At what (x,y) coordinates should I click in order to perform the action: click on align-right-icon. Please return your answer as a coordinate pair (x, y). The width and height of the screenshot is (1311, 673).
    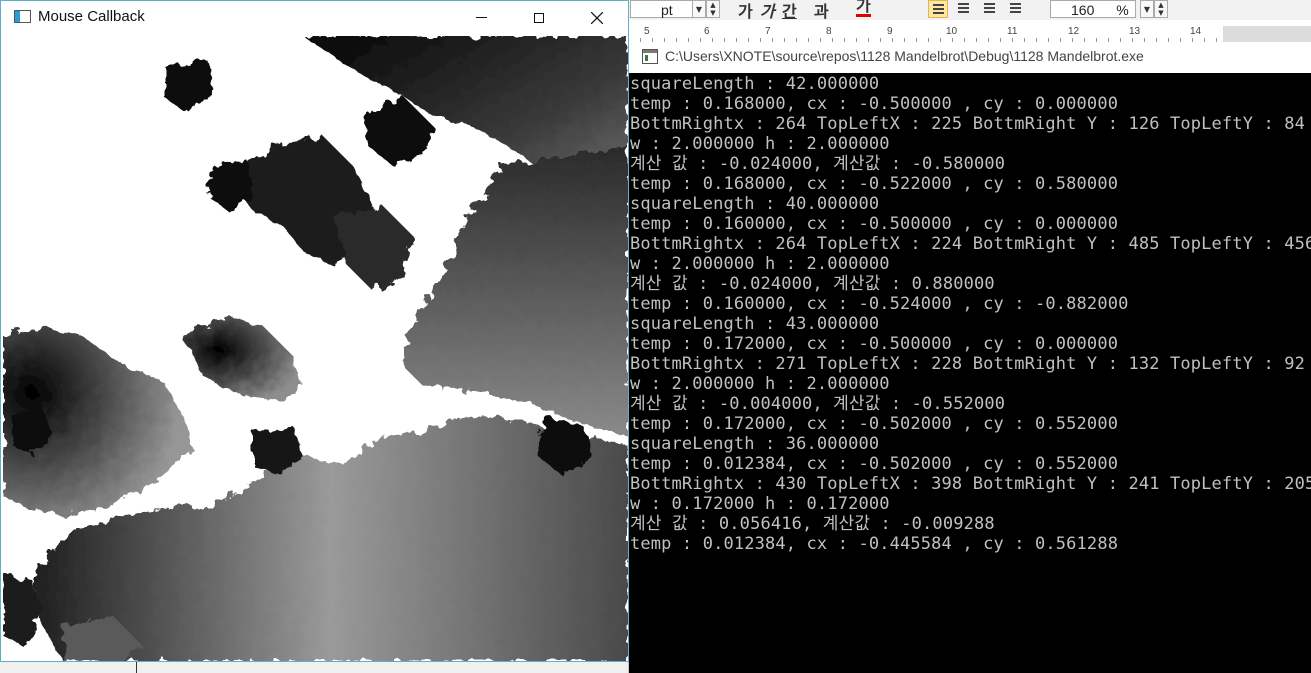
    Looking at the image, I should click on (1015, 8).